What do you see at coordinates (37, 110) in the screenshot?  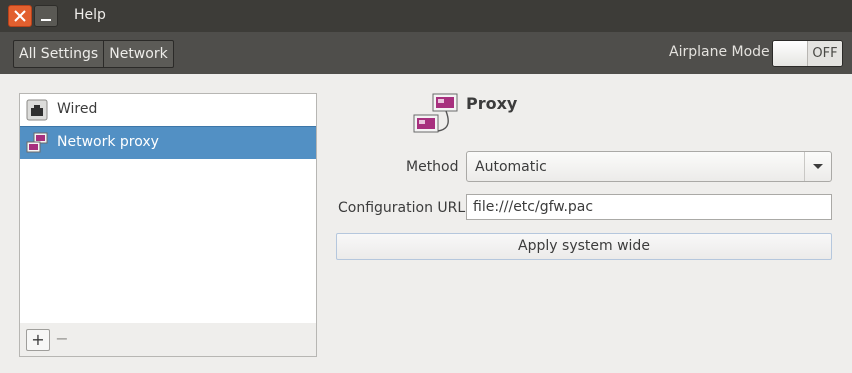 I see `ethernet-icon` at bounding box center [37, 110].